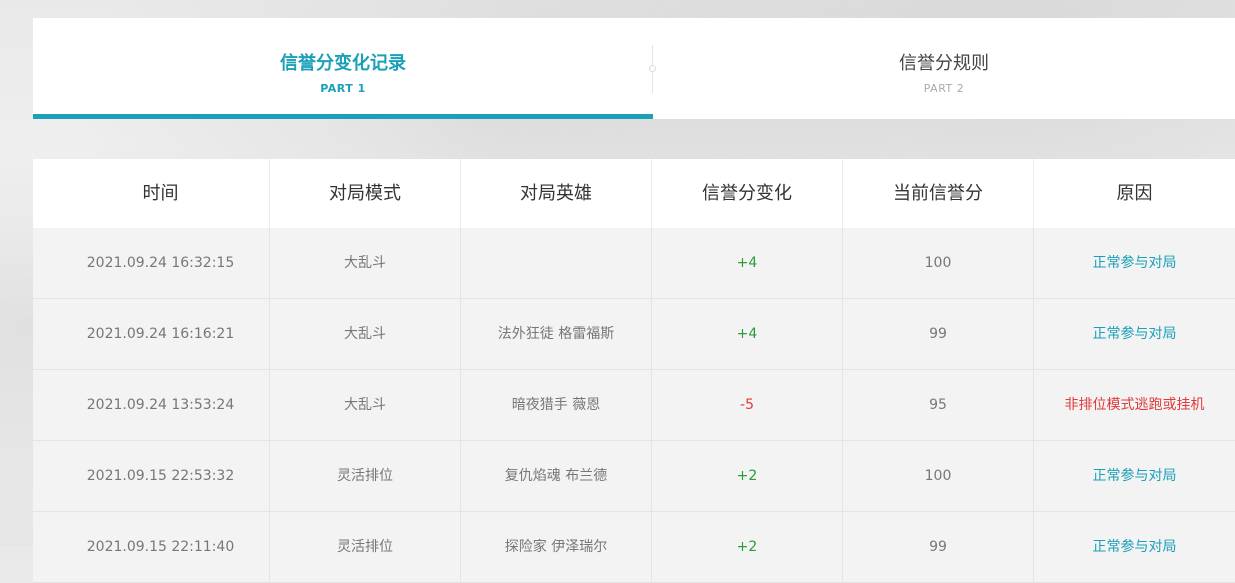  Describe the element at coordinates (747, 193) in the screenshot. I see `header-change: 信誉分变化` at that location.